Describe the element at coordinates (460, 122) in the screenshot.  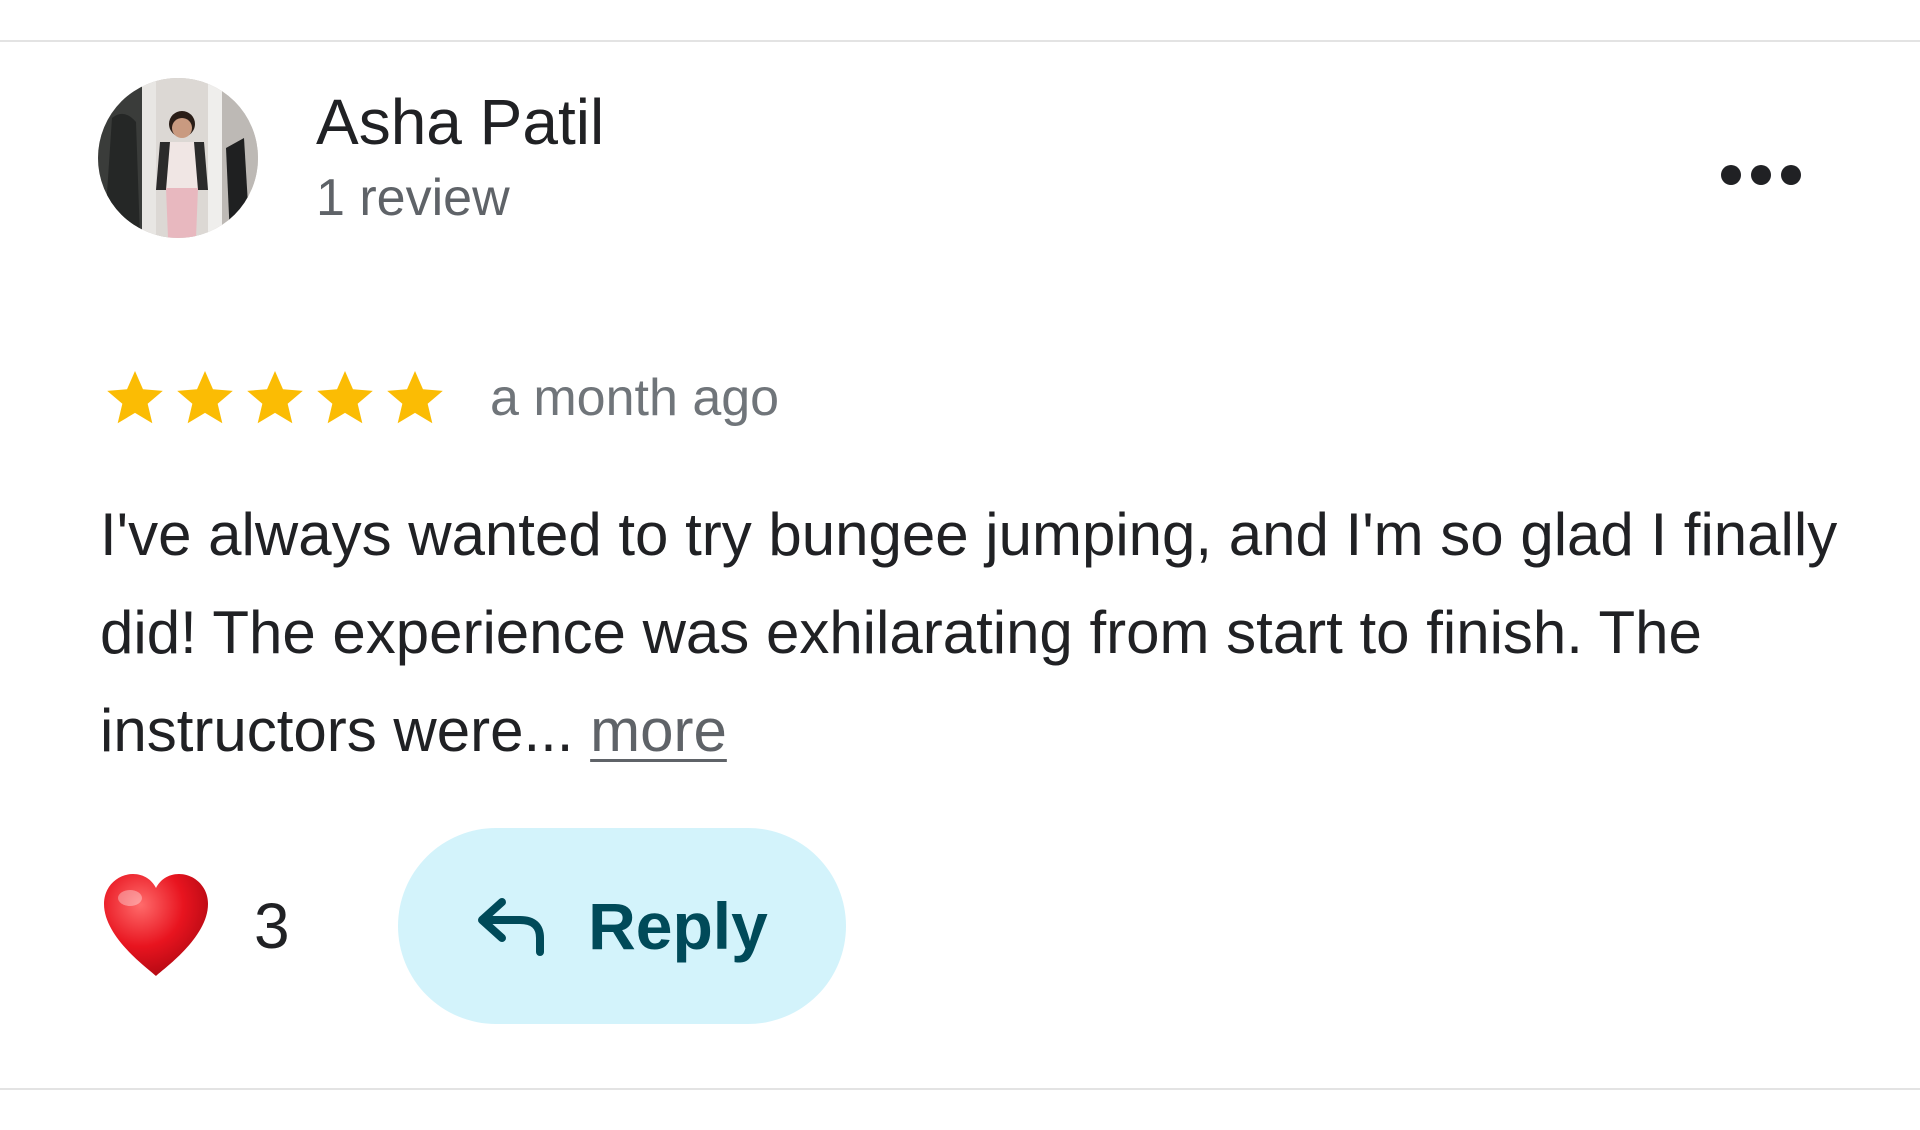
I see `reviewer-name: Asha Patil` at that location.